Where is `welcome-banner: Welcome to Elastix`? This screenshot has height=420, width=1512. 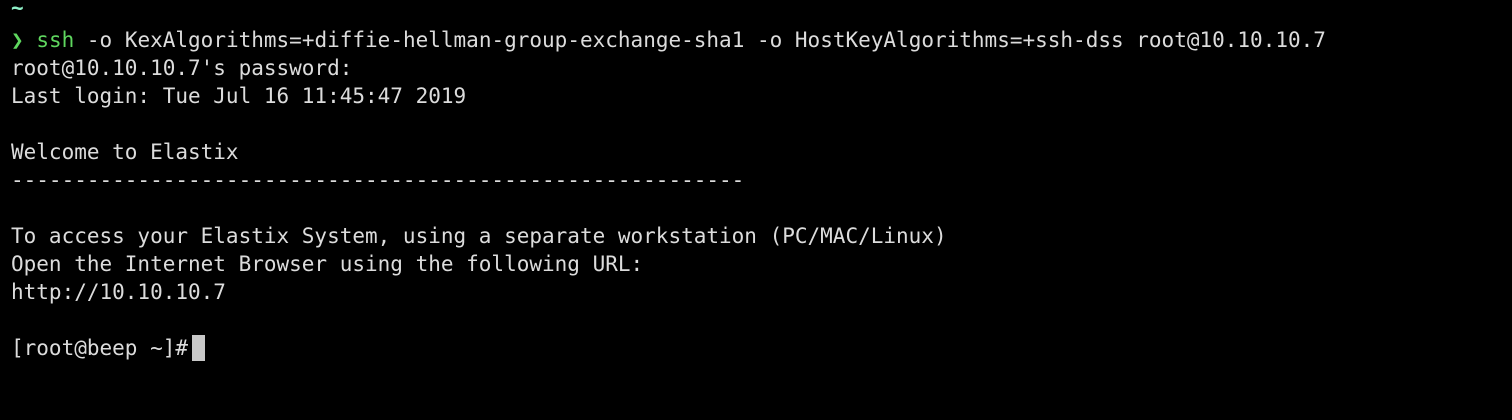
welcome-banner: Welcome to Elastix is located at coordinates (125, 152).